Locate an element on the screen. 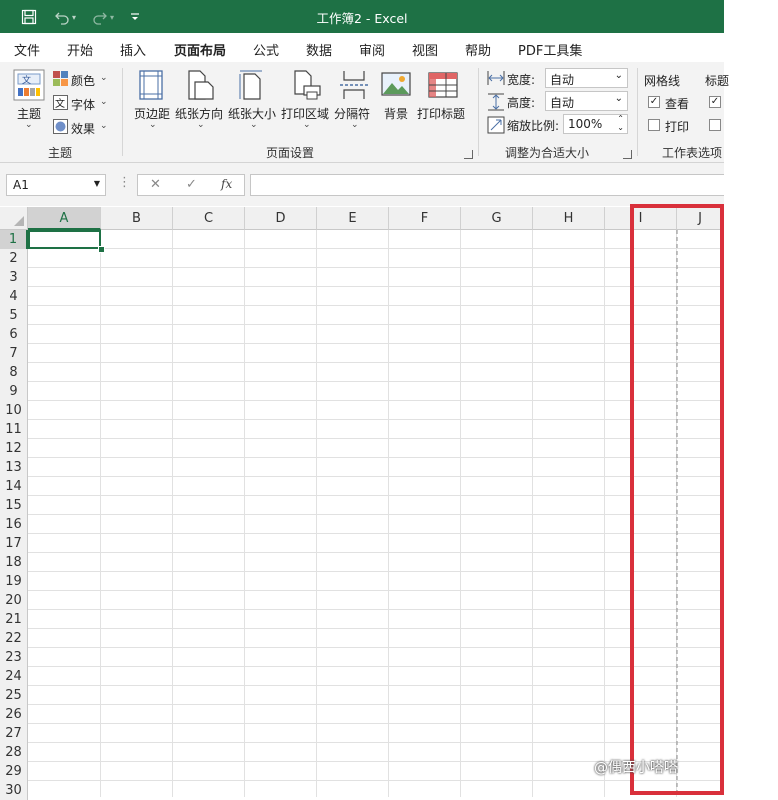  chevron-down-icon: ▼ is located at coordinates (96, 183).